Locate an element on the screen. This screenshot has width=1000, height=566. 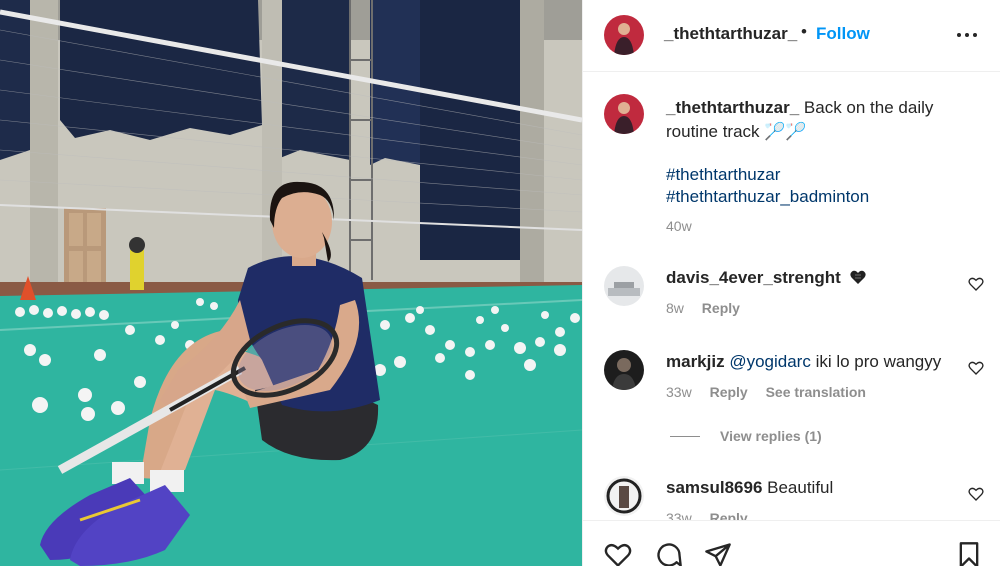
comment-body: Beautiful is located at coordinates (798, 487).